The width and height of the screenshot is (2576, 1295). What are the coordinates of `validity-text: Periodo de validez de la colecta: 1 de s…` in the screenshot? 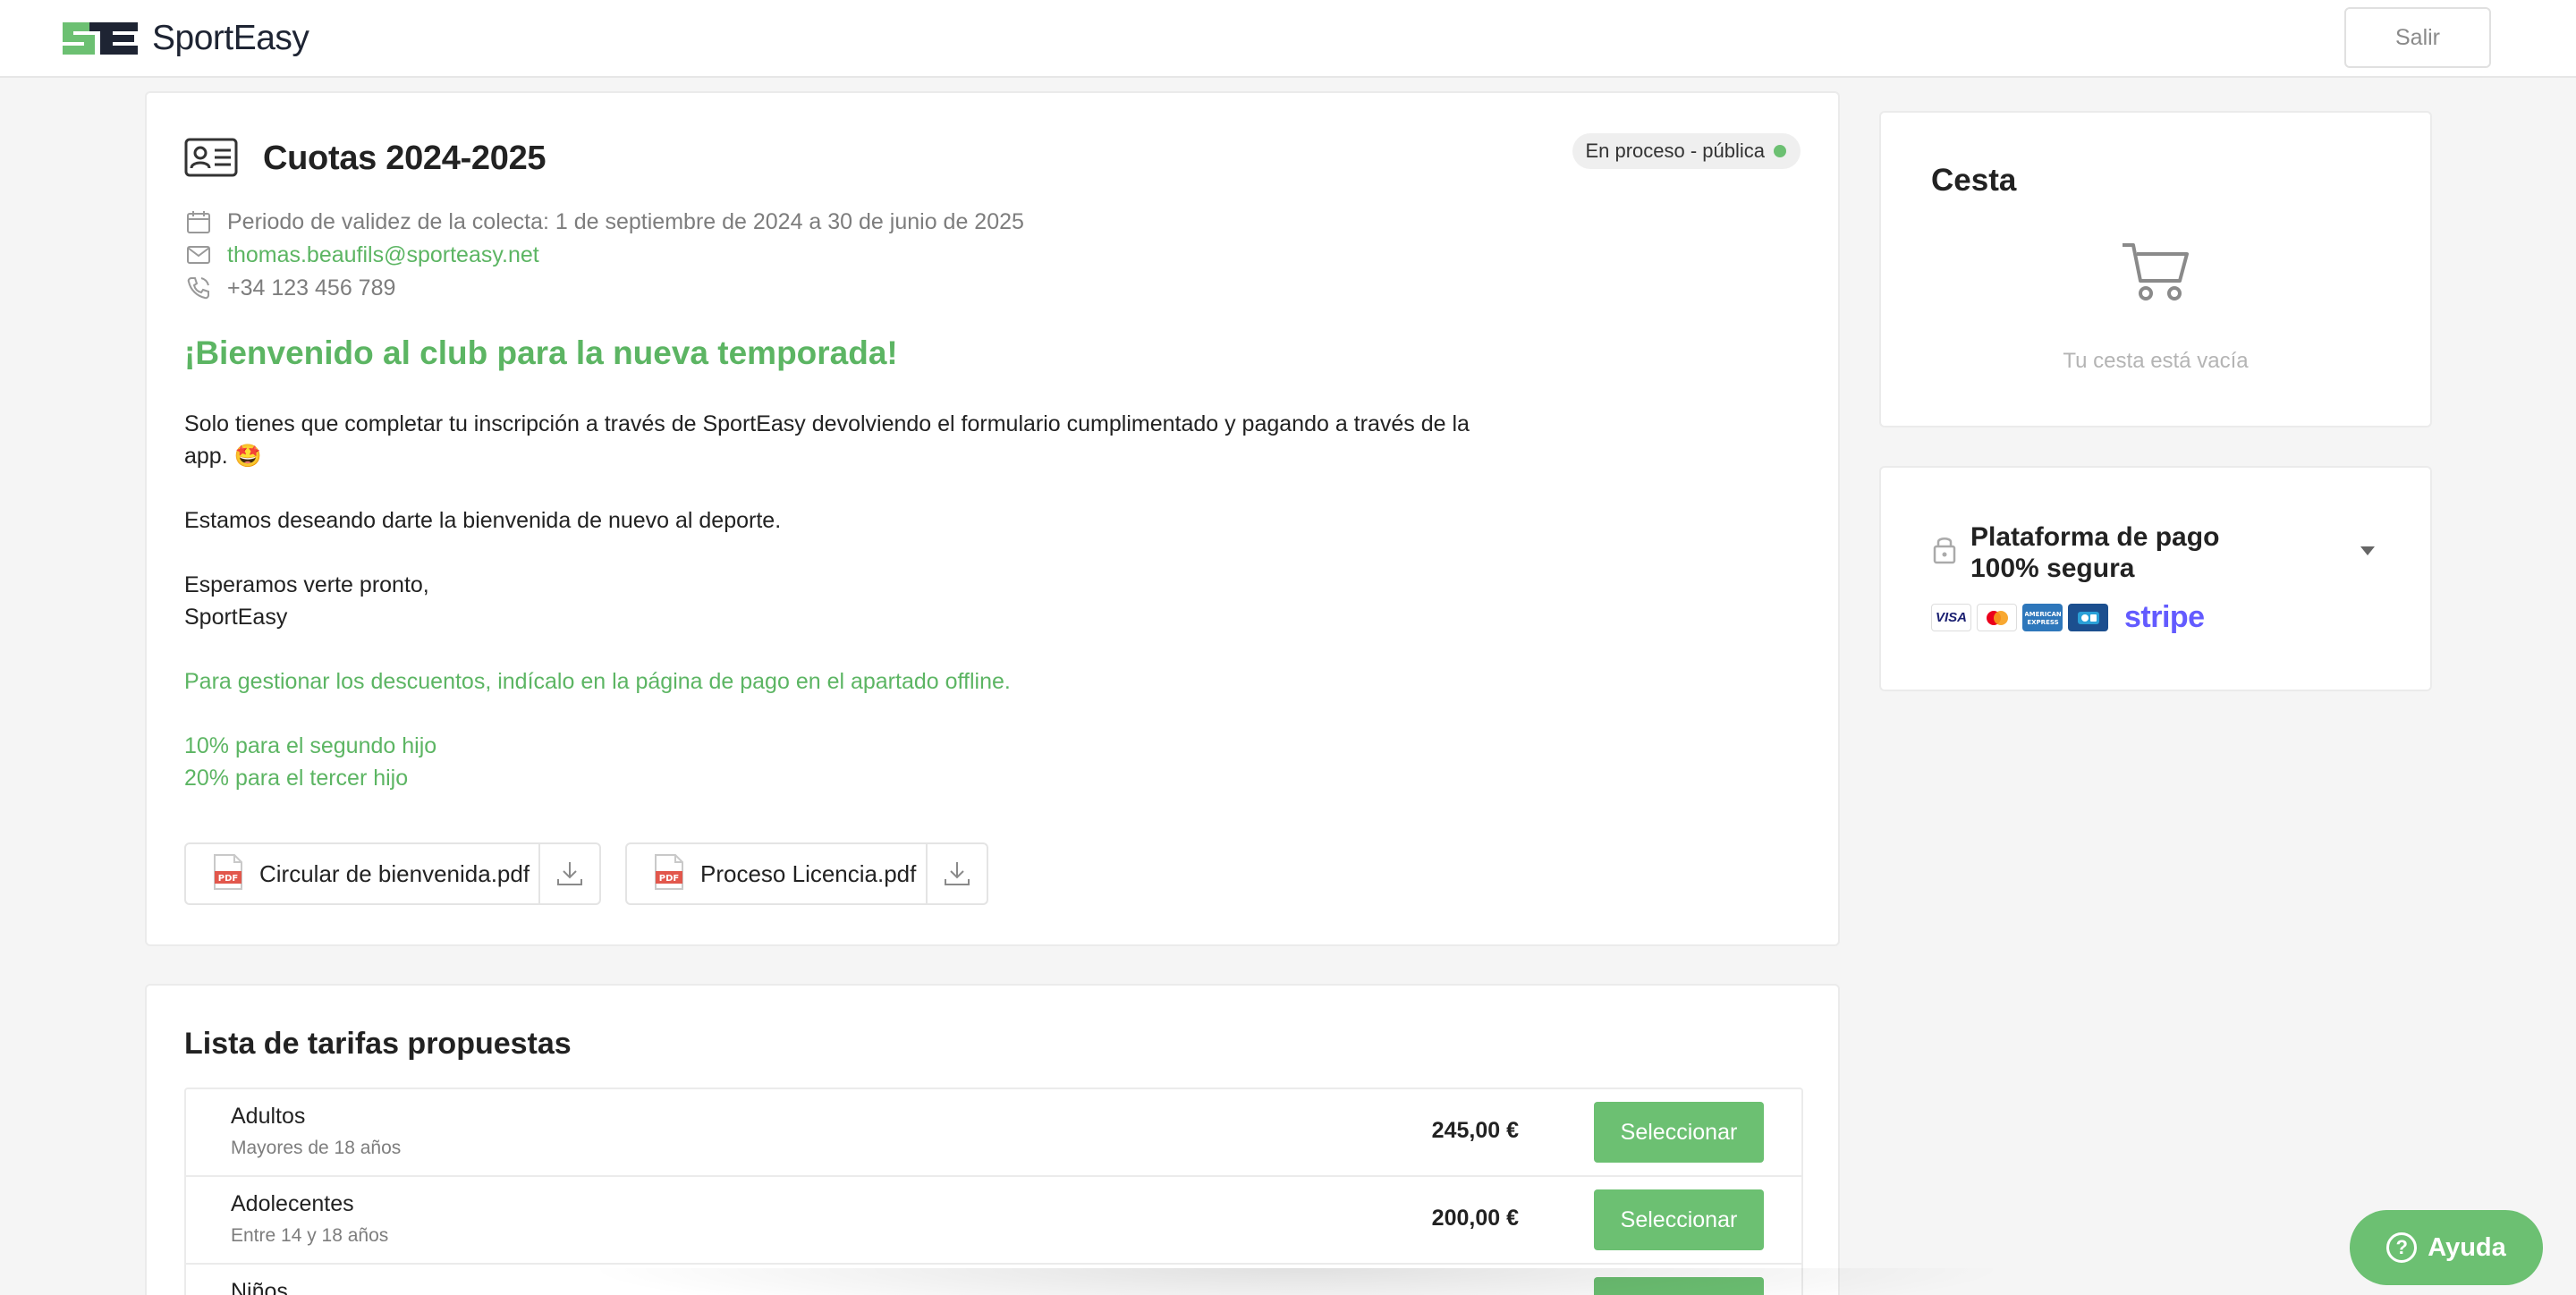 It's located at (625, 221).